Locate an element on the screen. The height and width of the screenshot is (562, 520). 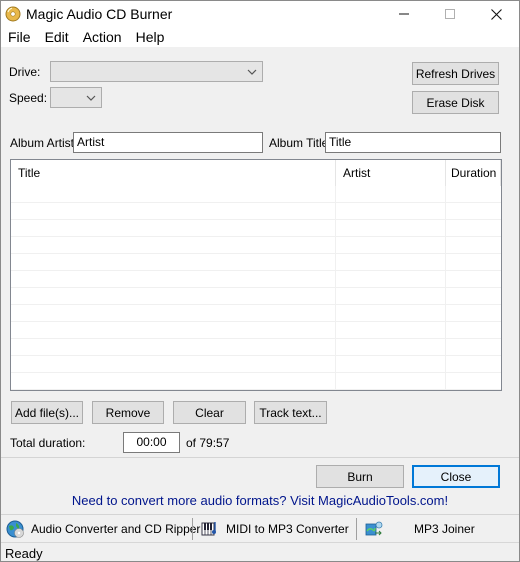
audio-converter-link: Audio Converter and CD Ripper is located at coordinates (102, 529).